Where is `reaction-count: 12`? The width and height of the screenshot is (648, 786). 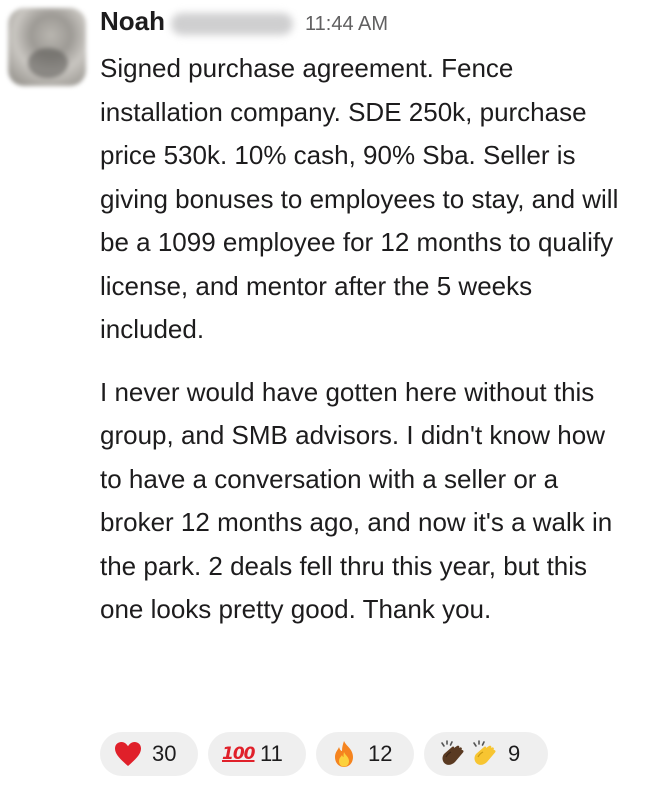
reaction-count: 12 is located at coordinates (380, 753).